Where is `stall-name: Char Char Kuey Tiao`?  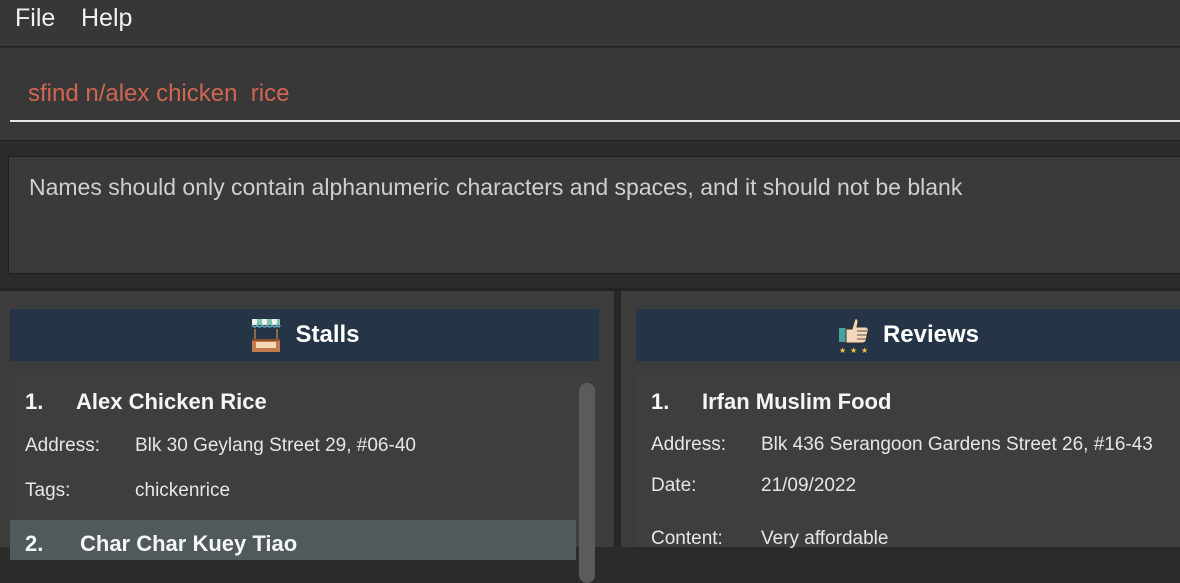
stall-name: Char Char Kuey Tiao is located at coordinates (189, 543).